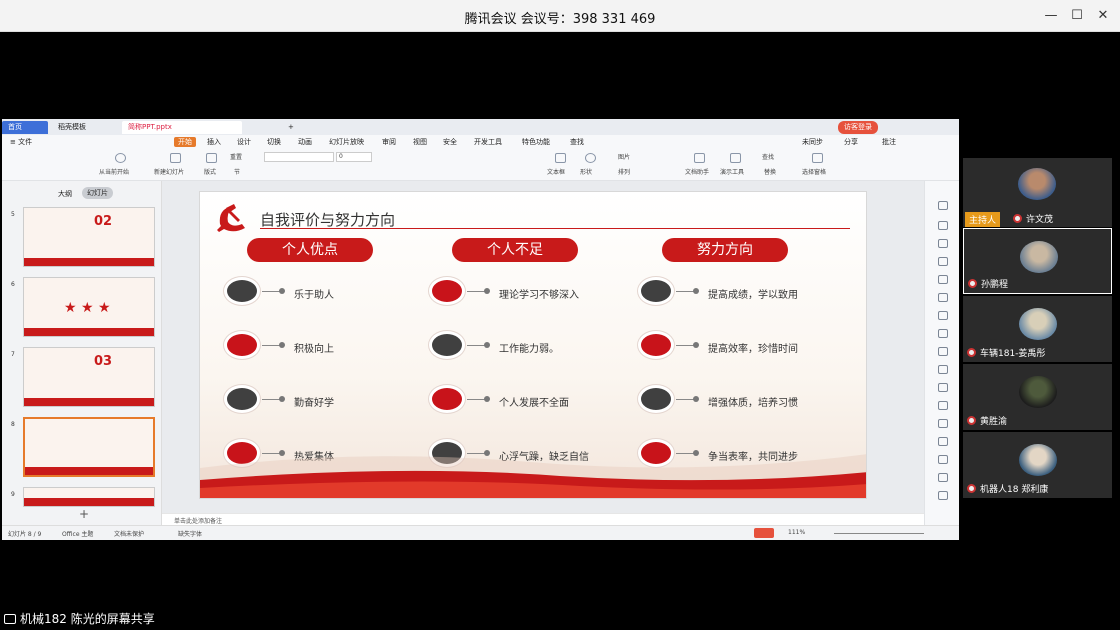 This screenshot has width=1120, height=630. I want to click on menu-animation: 动画, so click(305, 142).